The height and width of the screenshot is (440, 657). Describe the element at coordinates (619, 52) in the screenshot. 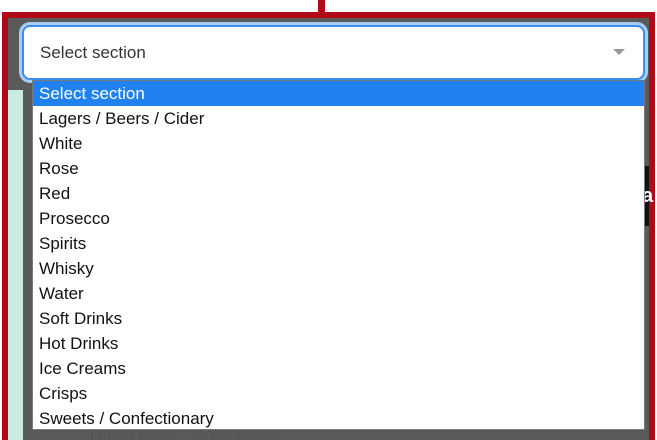

I see `triangle-down-icon` at that location.